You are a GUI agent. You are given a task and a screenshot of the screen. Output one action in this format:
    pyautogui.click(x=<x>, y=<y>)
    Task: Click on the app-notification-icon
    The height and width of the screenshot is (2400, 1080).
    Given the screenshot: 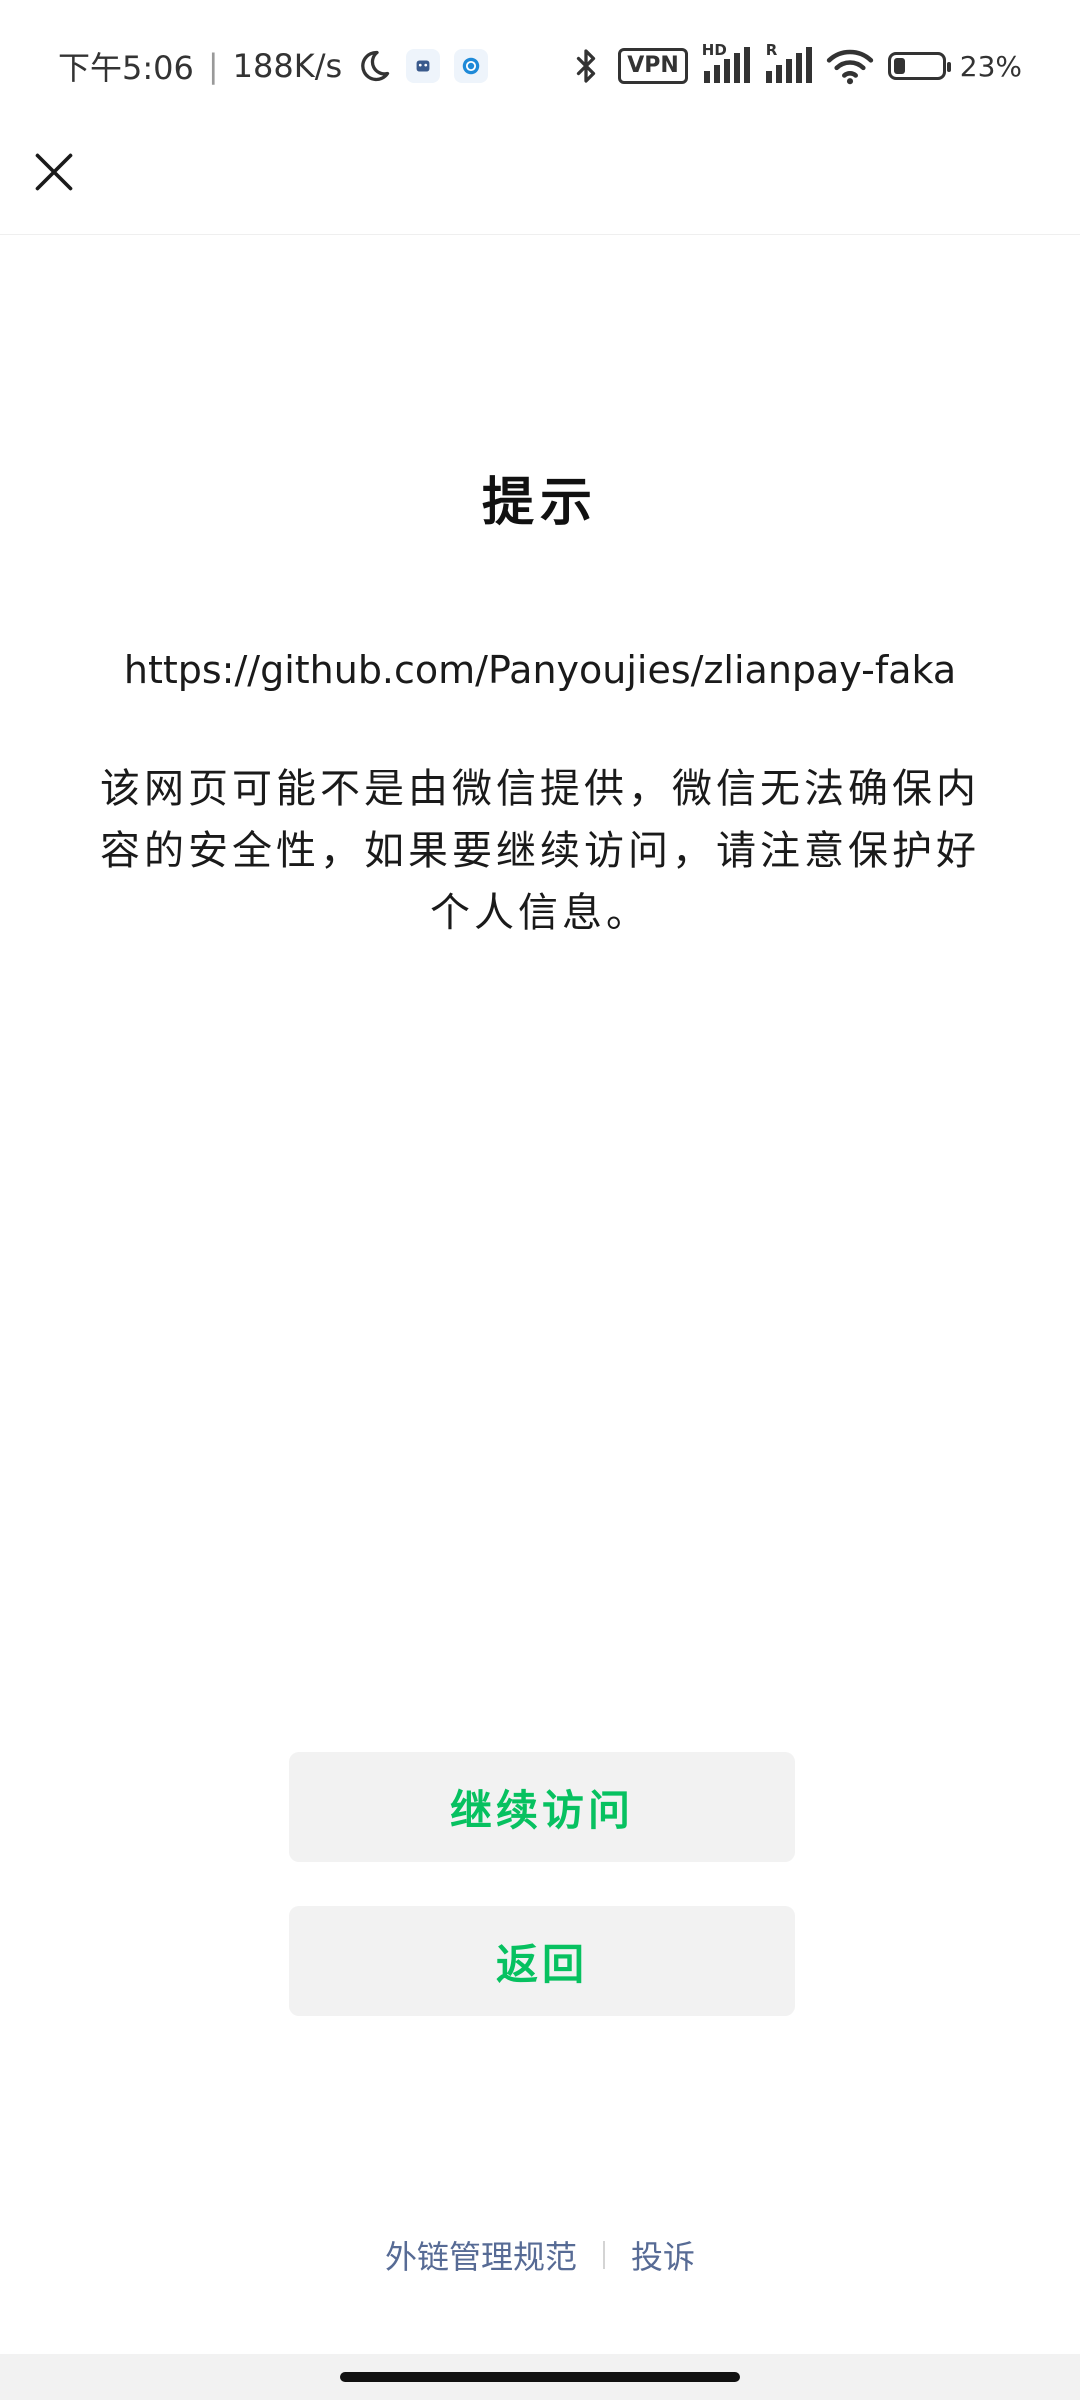 What is the action you would take?
    pyautogui.click(x=423, y=66)
    